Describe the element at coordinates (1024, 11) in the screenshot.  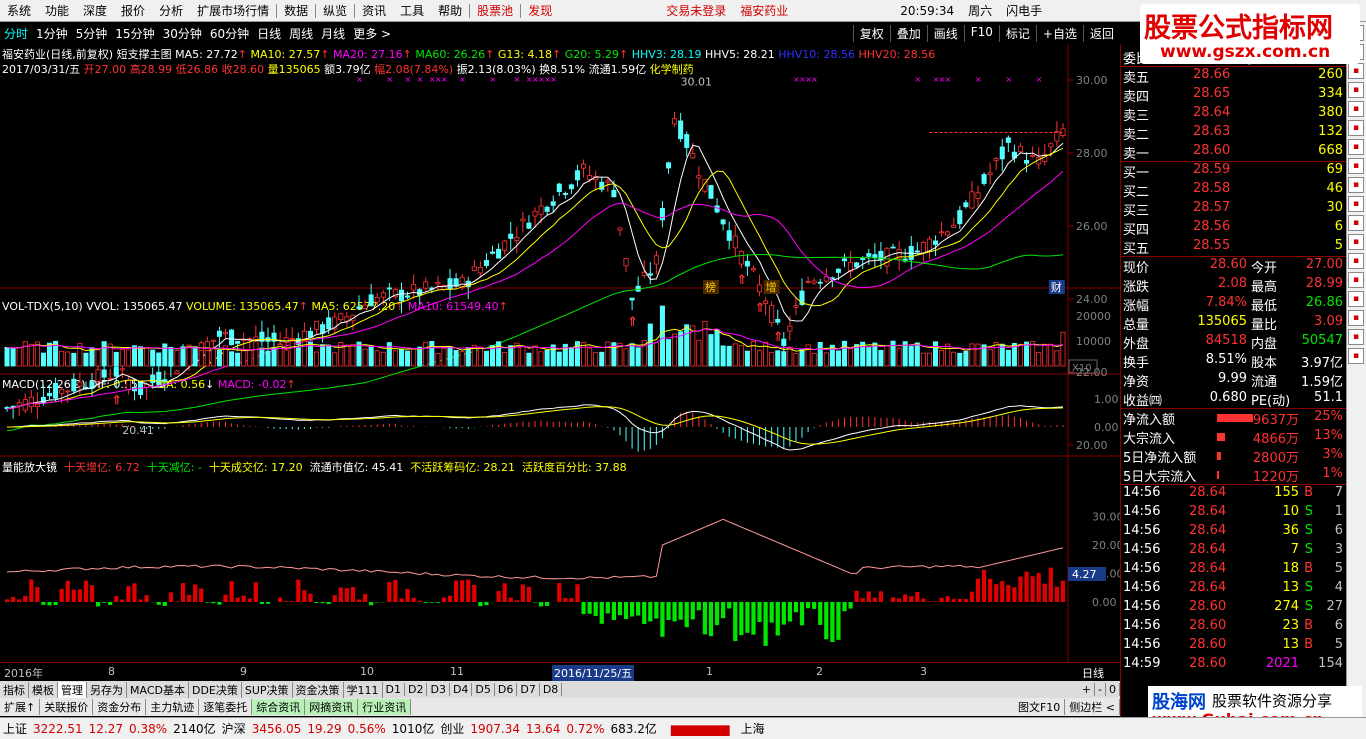
I see `flash-trade-button: 闪电手` at that location.